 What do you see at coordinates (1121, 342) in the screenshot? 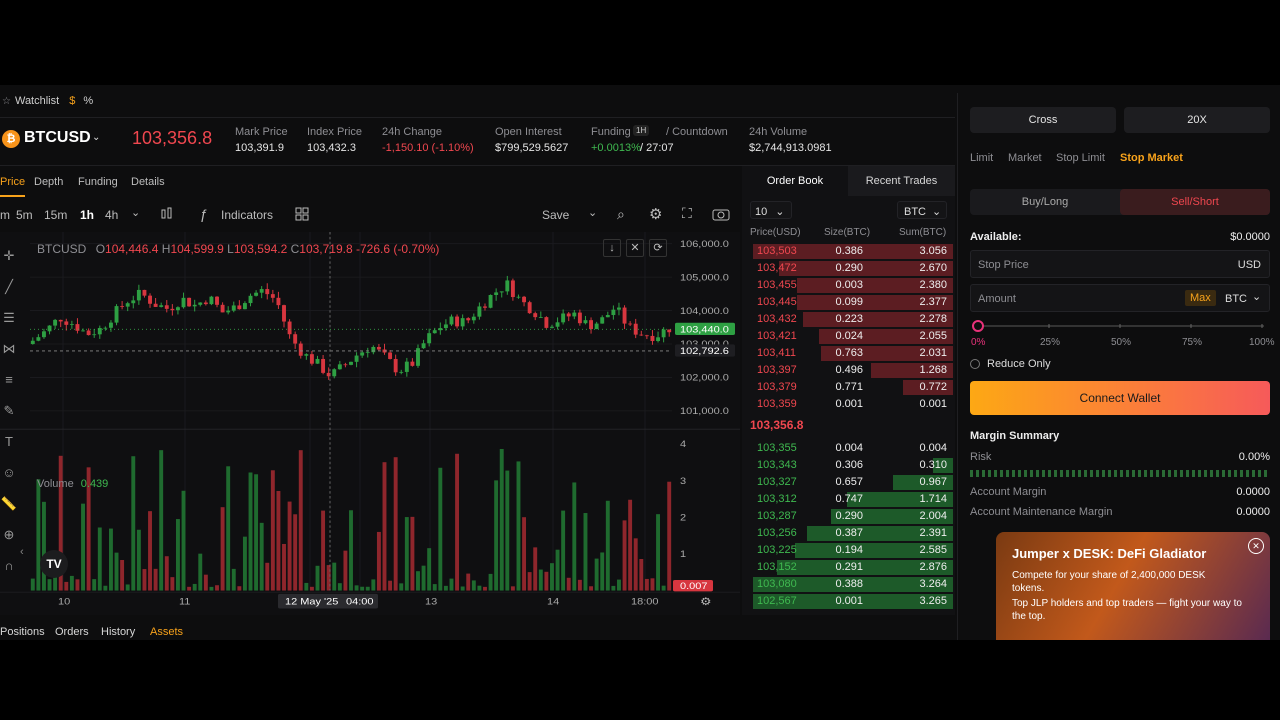
I see `slider-label-50: 50%` at bounding box center [1121, 342].